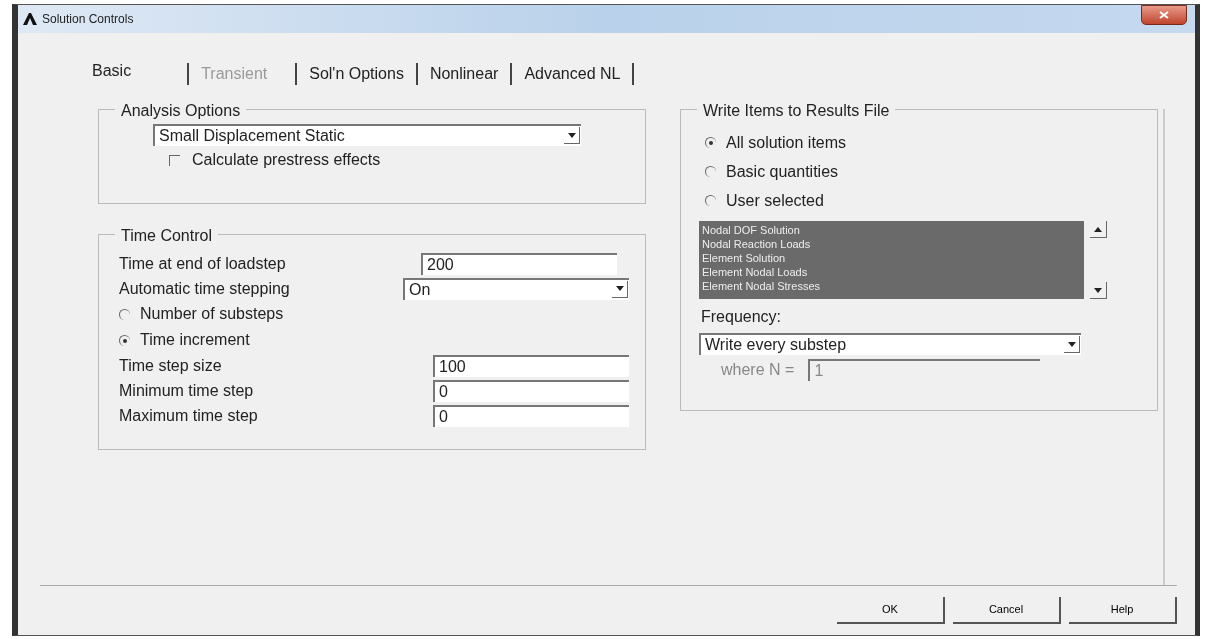  Describe the element at coordinates (186, 390) in the screenshot. I see `field-label: Minimum time step` at that location.